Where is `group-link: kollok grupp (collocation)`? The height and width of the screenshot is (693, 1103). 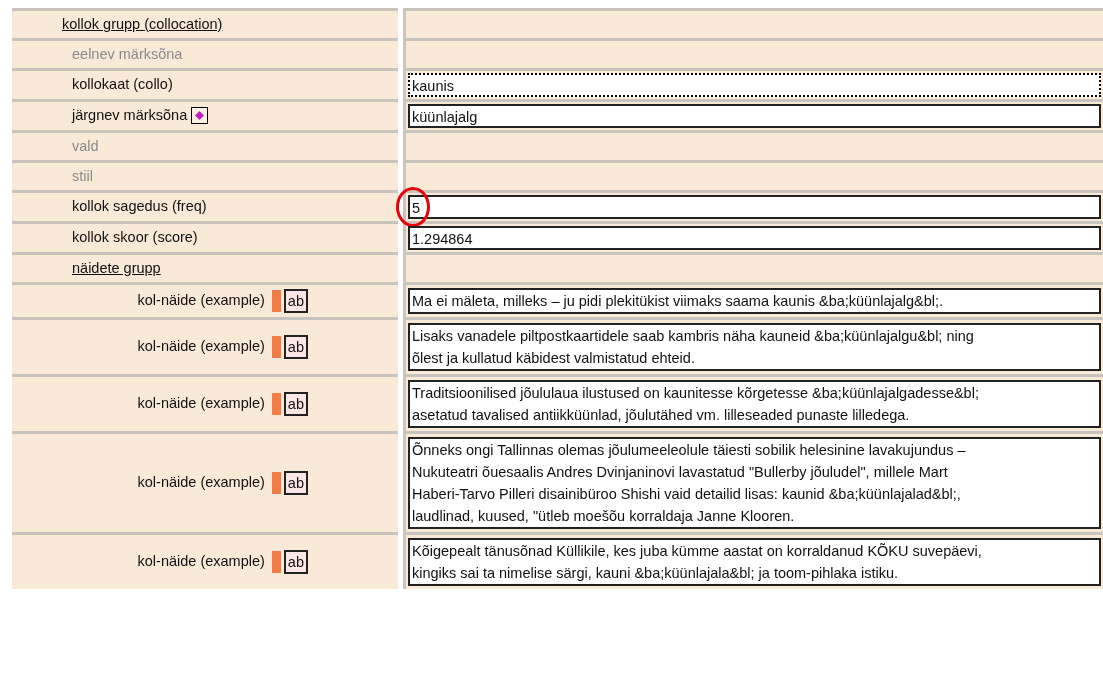 group-link: kollok grupp (collocation) is located at coordinates (117, 24).